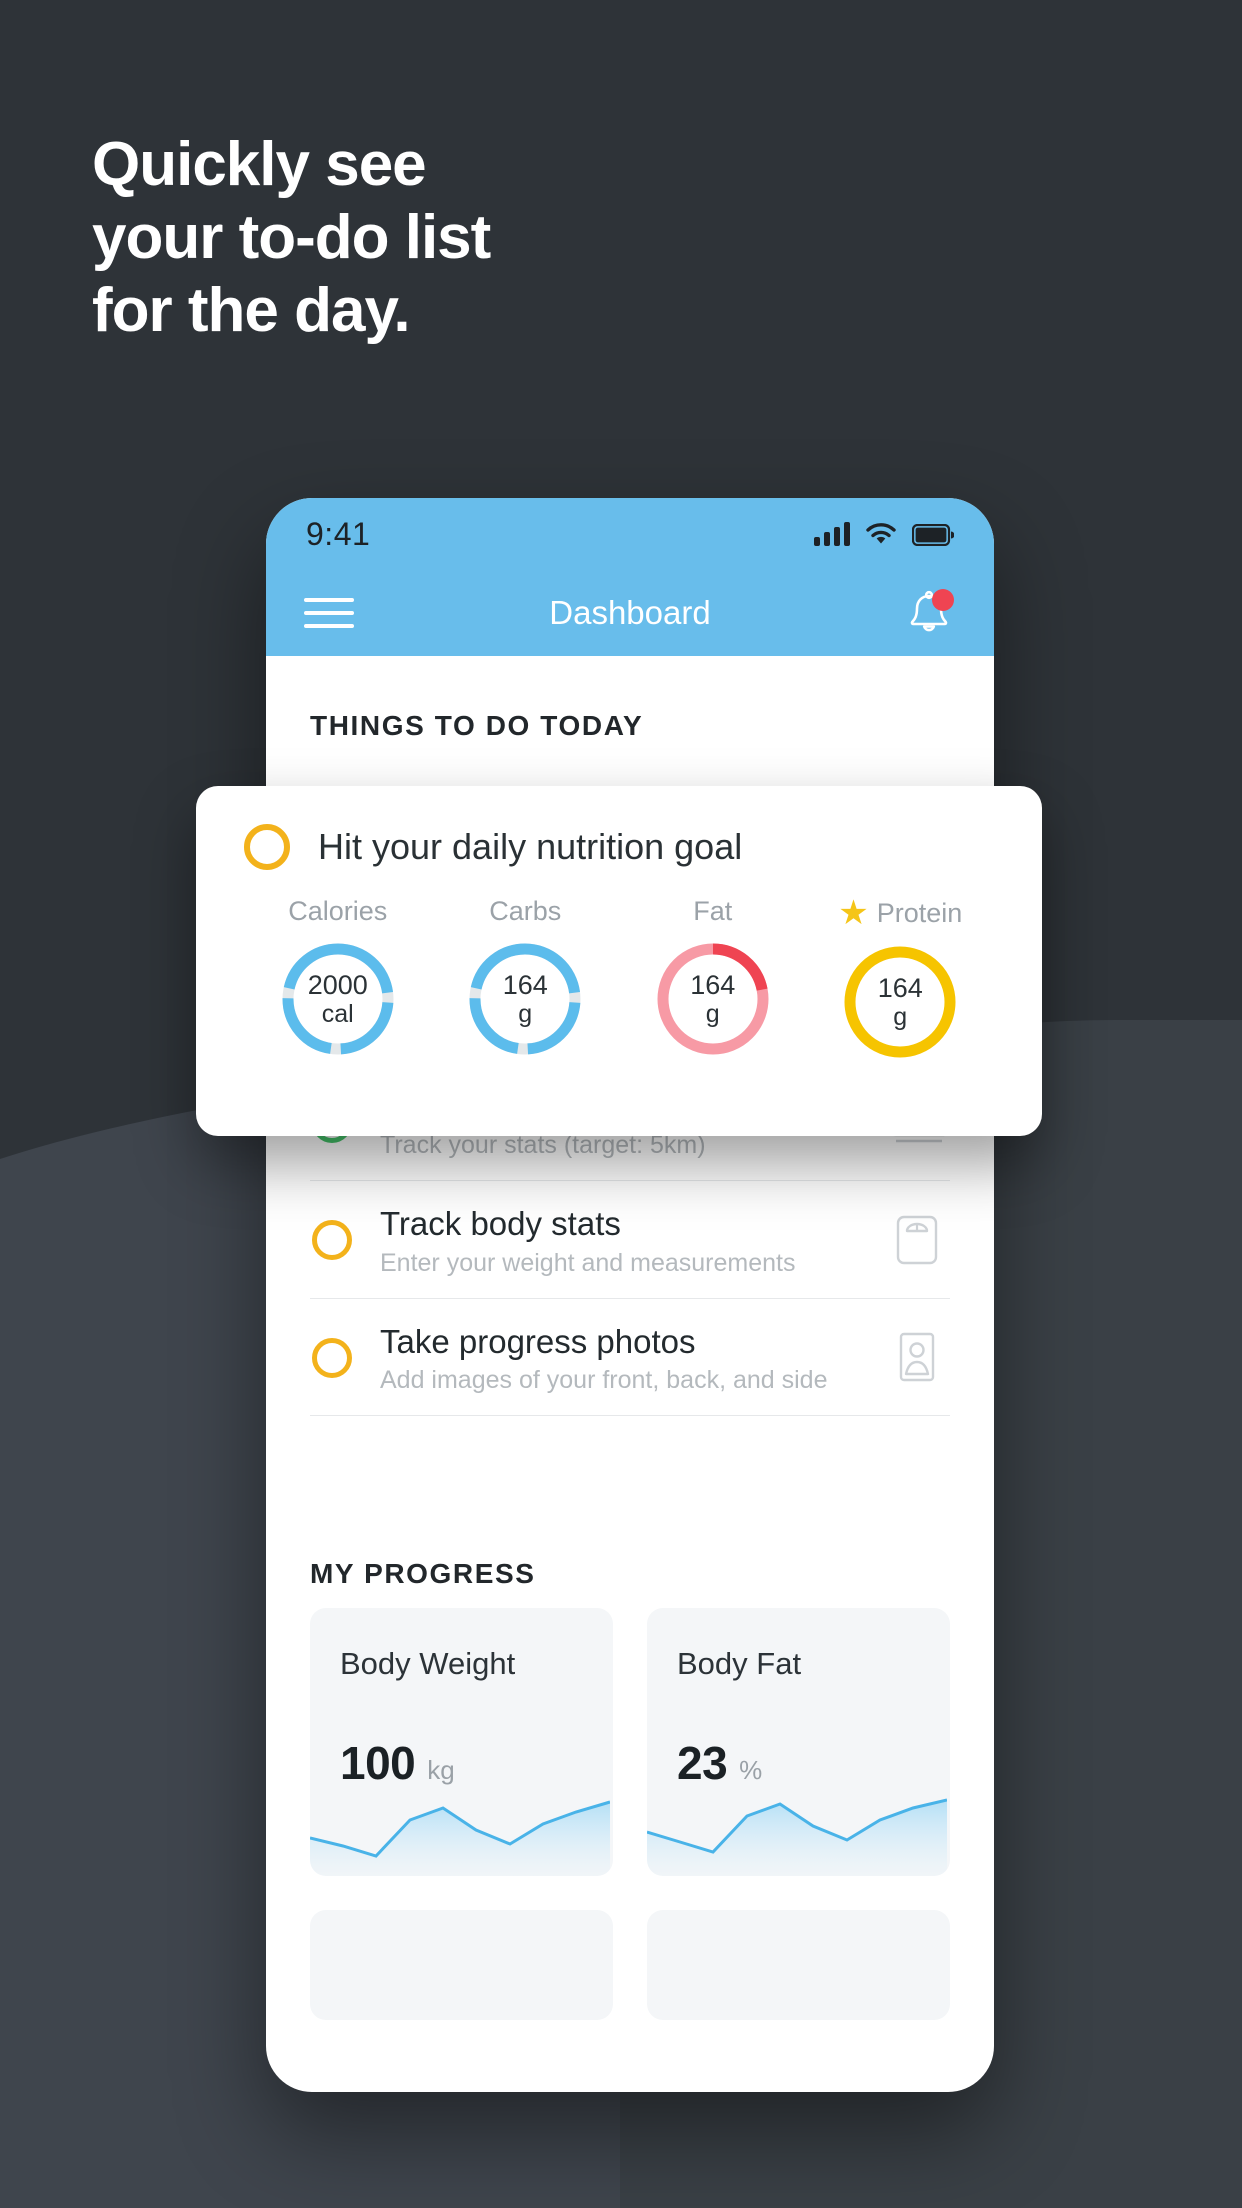 Image resolution: width=1242 pixels, height=2208 pixels. I want to click on macro-label-group: Calories, so click(338, 911).